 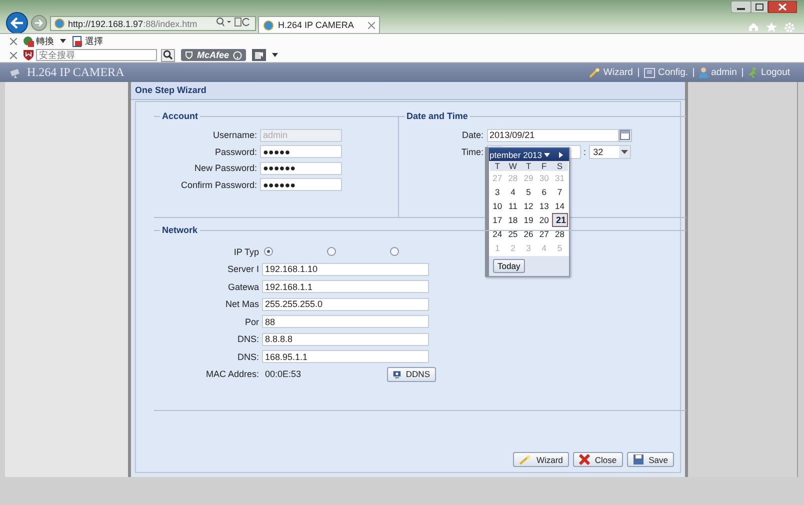 I want to click on calendar-day: 6, so click(x=544, y=192).